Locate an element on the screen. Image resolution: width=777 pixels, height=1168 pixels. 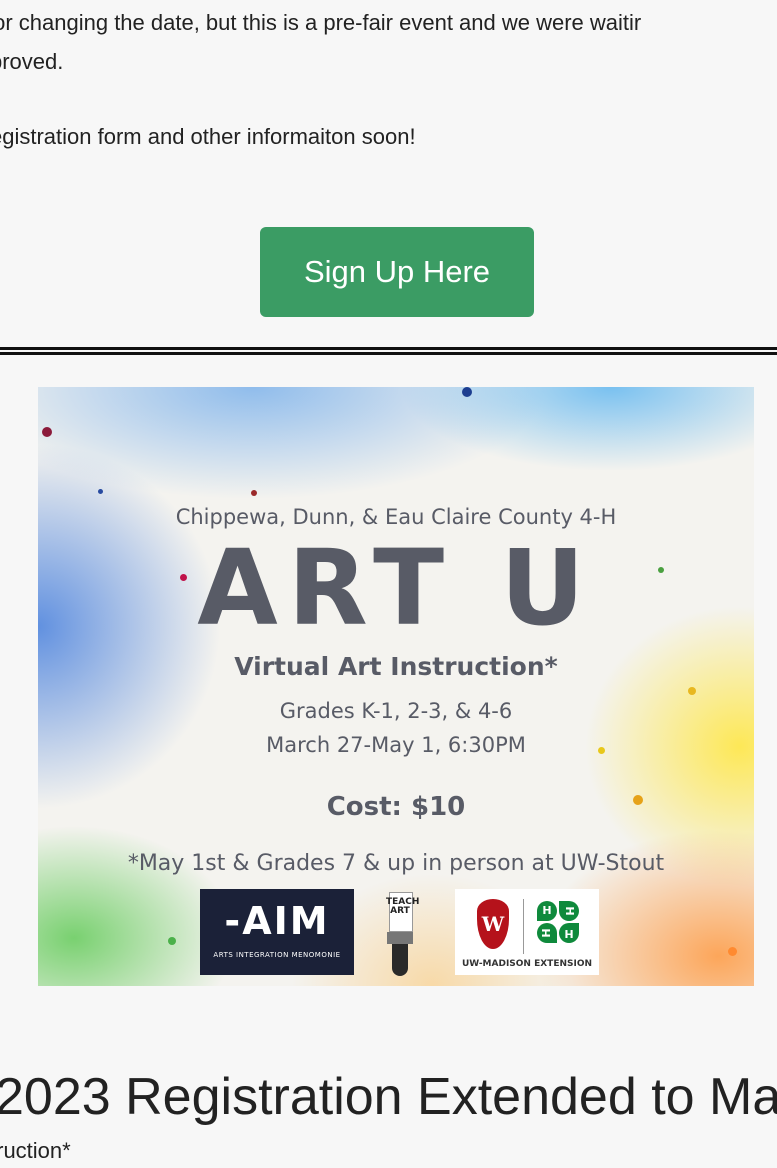
logo-separator is located at coordinates (523, 926).